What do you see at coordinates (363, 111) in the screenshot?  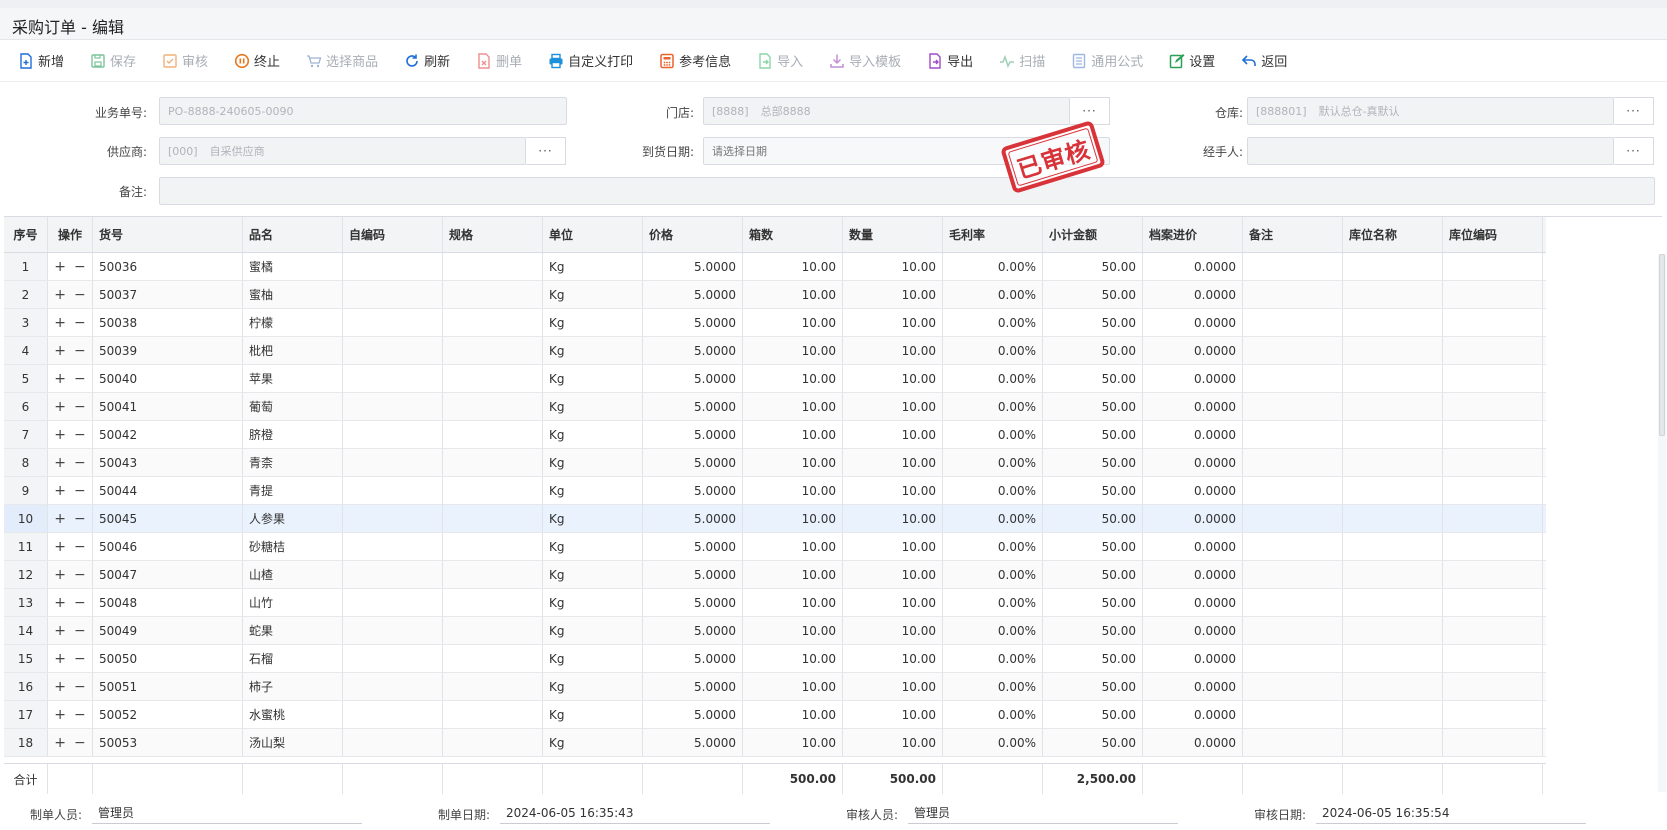 I see `order-no-field: PO-8888-240605-0090` at bounding box center [363, 111].